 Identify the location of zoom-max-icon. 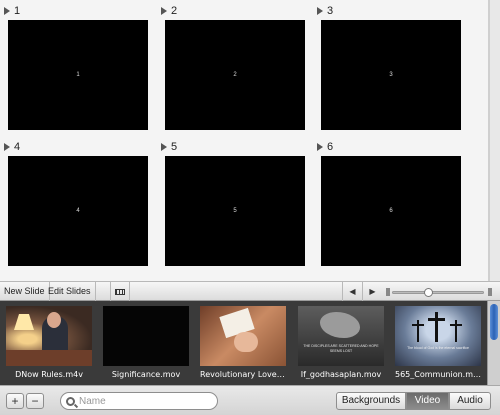
(490, 292).